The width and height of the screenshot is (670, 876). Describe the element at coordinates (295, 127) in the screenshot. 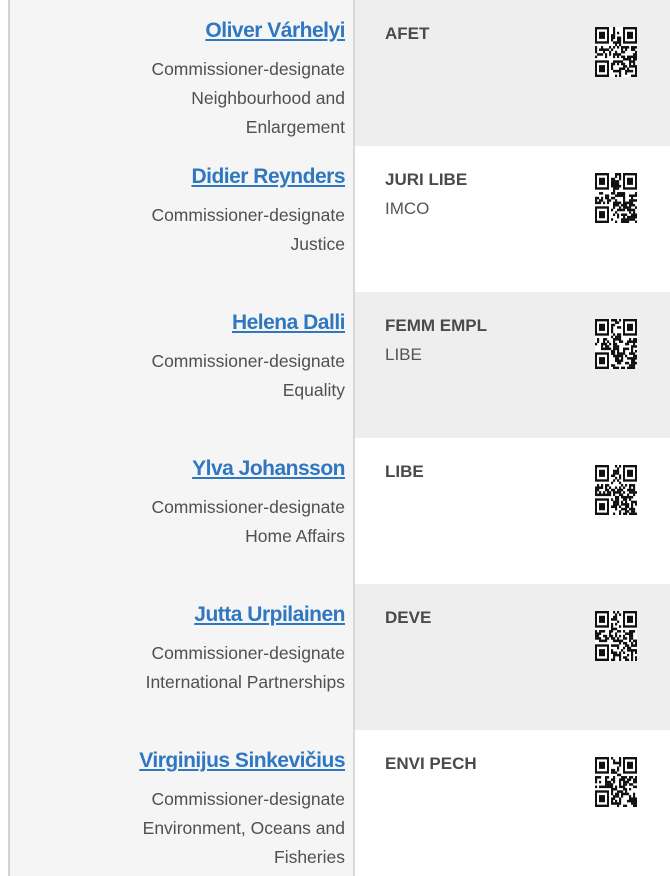

I see `role-line: Enlargement` at that location.